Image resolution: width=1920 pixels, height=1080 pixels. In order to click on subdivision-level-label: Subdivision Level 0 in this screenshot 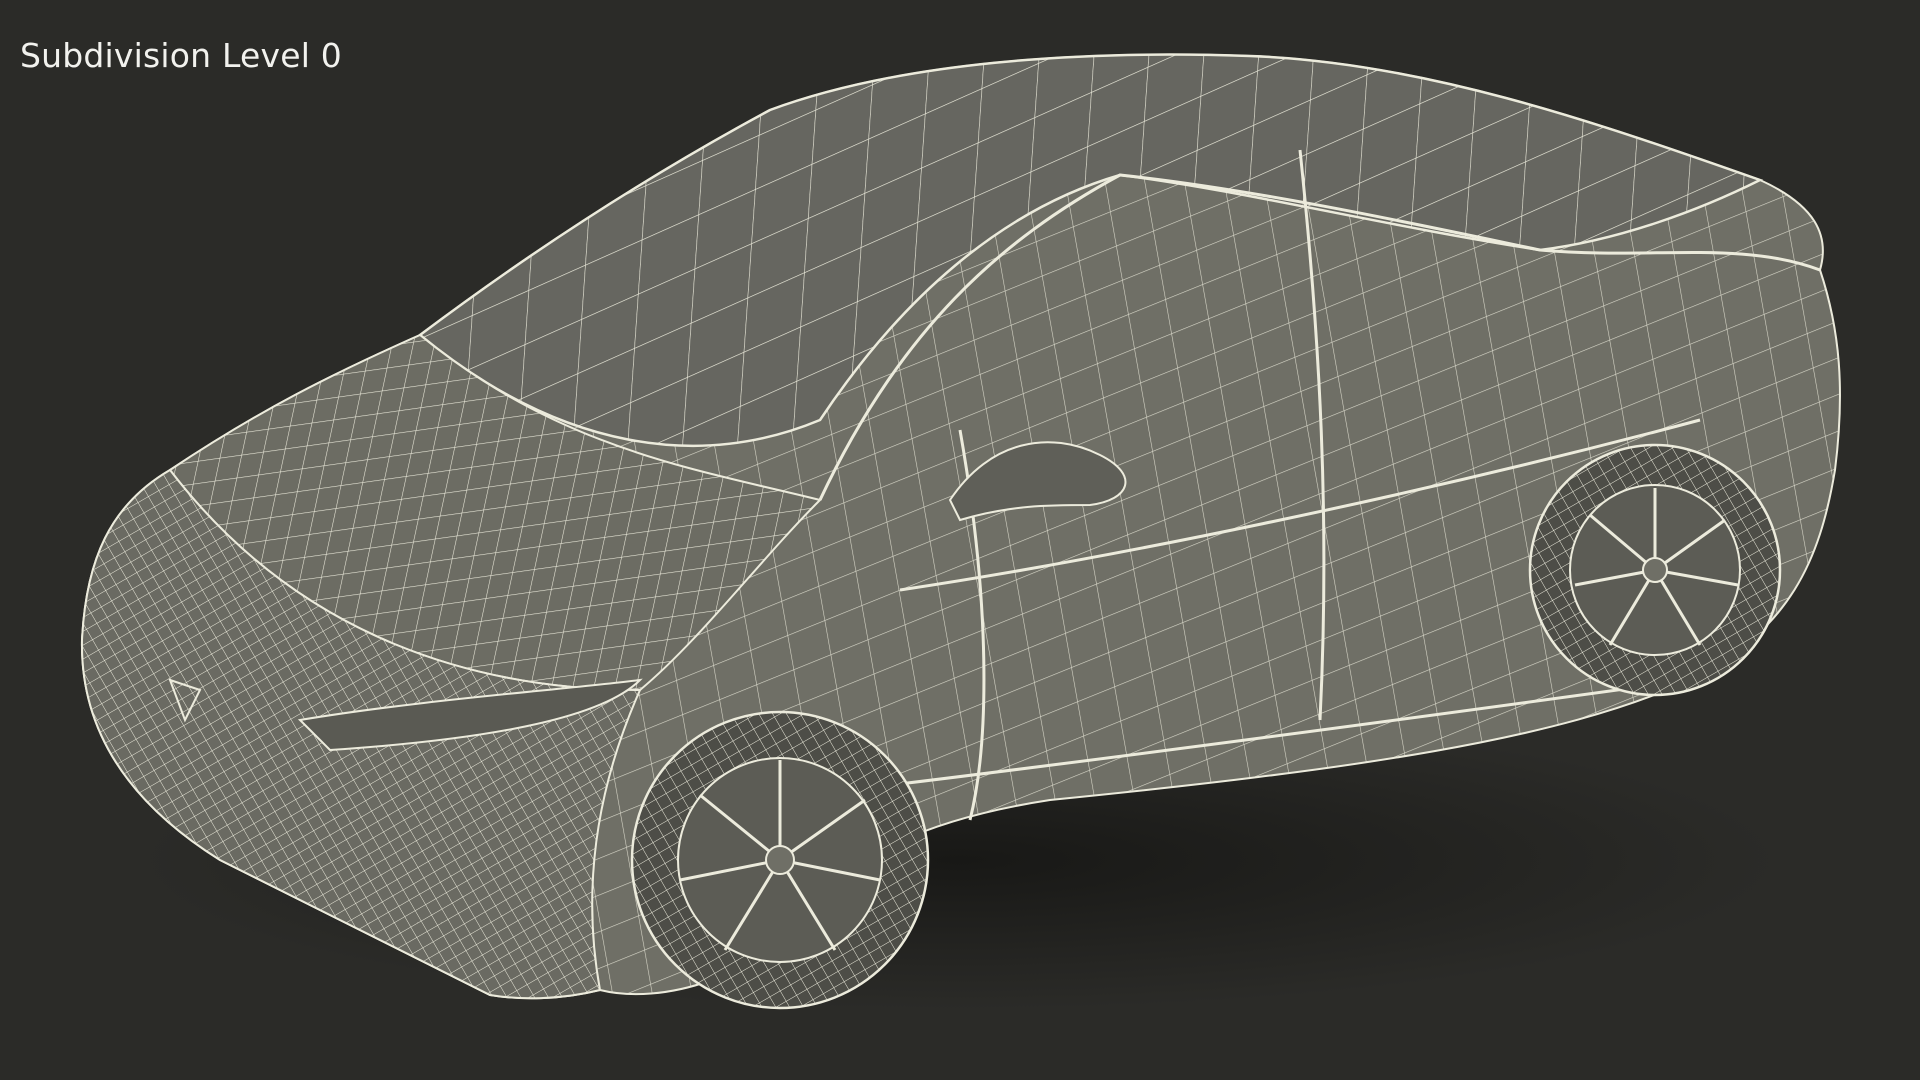, I will do `click(181, 55)`.